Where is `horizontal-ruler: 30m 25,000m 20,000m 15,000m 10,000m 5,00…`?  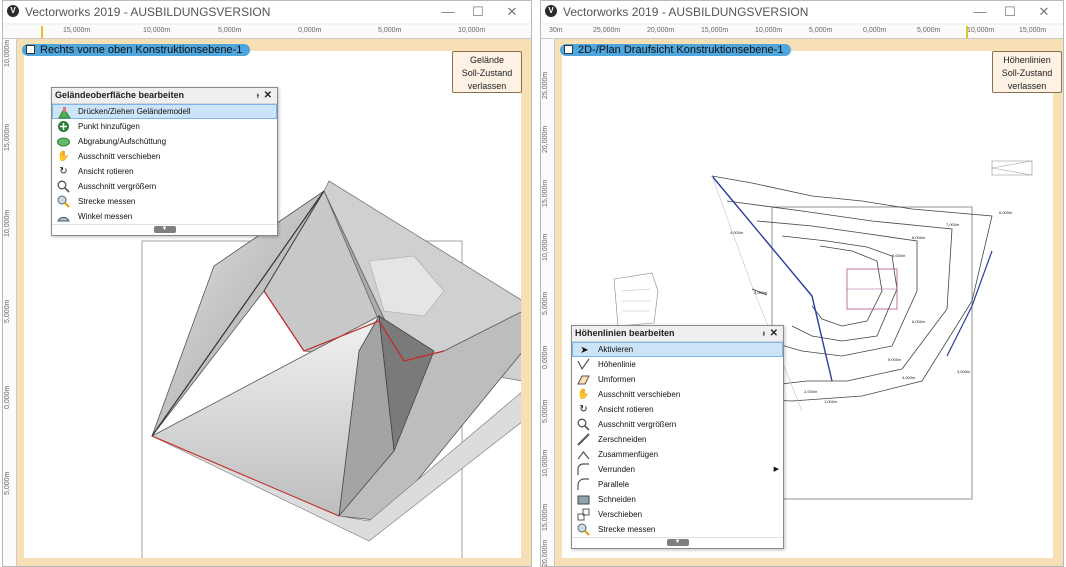 horizontal-ruler: 30m 25,000m 20,000m 15,000m 10,000m 5,00… is located at coordinates (802, 32).